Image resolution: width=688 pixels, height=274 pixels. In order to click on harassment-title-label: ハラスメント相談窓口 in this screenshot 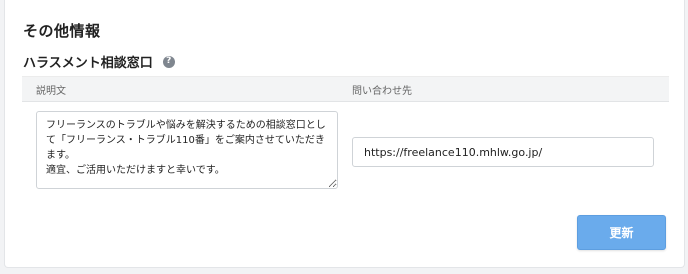, I will do `click(88, 63)`.